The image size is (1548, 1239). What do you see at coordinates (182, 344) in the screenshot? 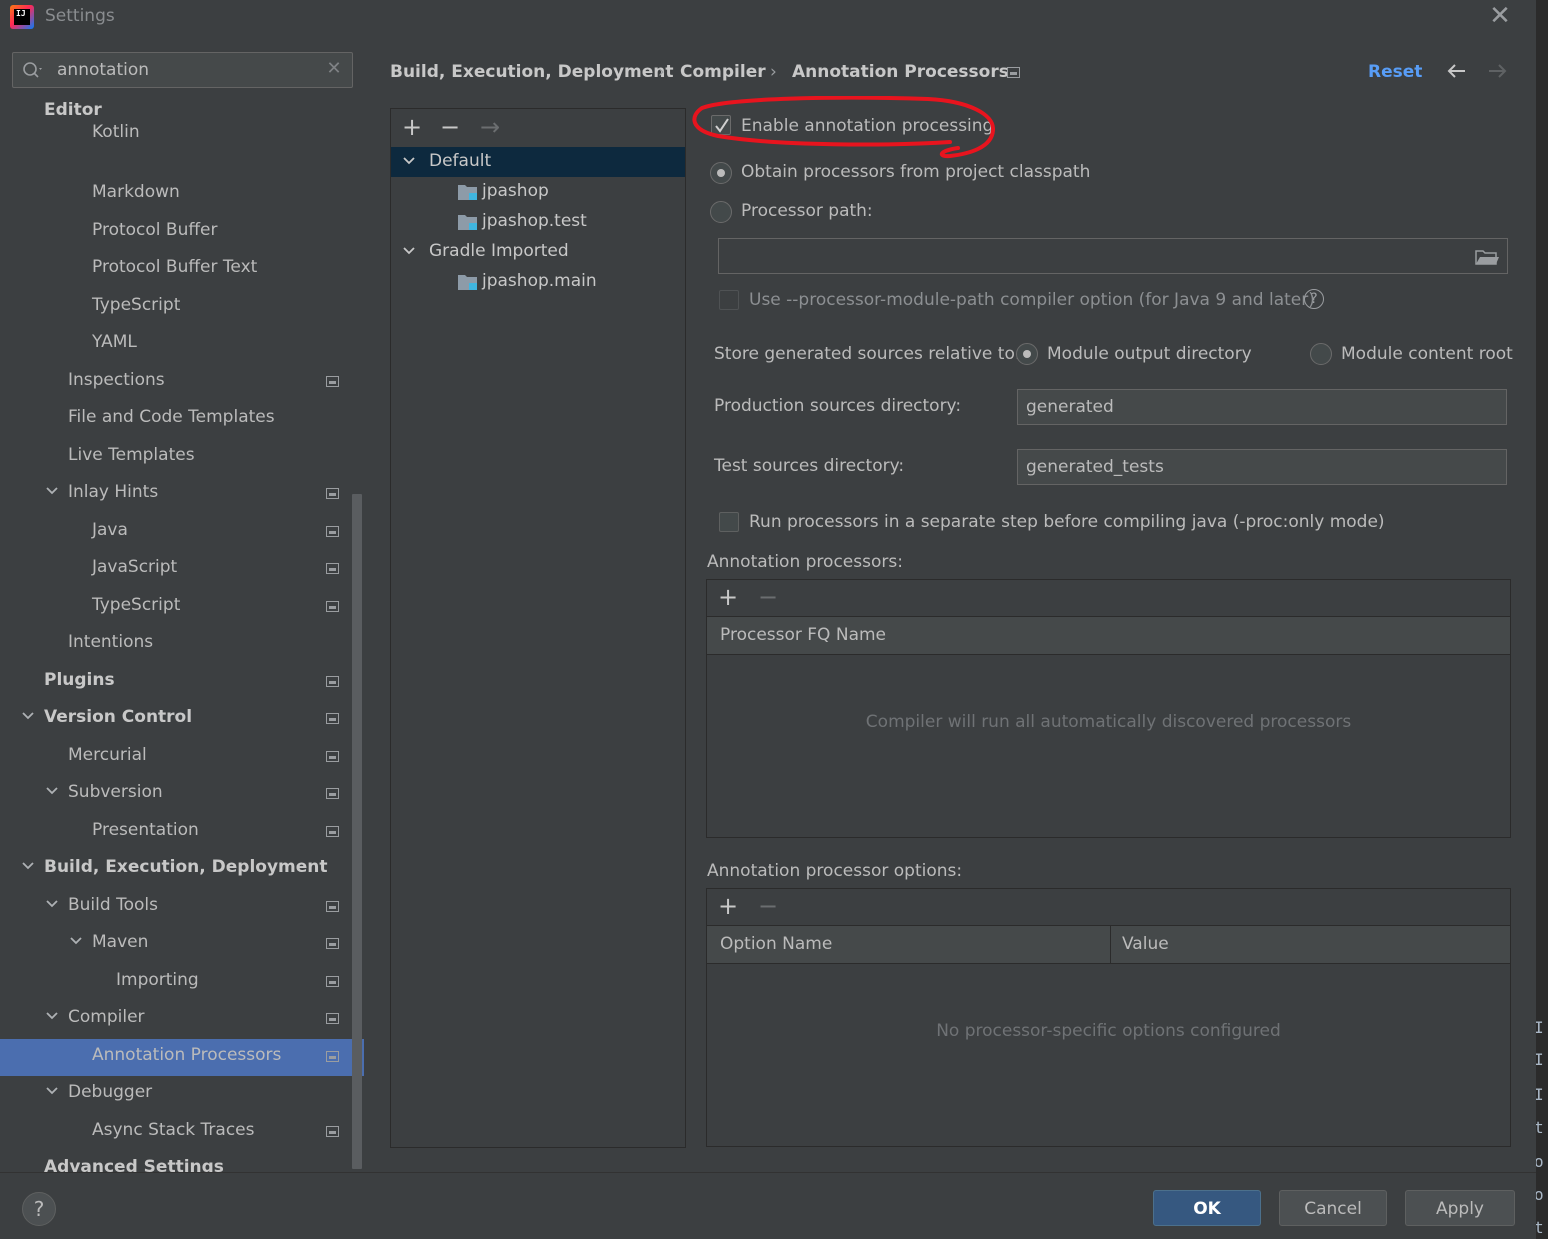
I see `sidebar-item: YAML` at bounding box center [182, 344].